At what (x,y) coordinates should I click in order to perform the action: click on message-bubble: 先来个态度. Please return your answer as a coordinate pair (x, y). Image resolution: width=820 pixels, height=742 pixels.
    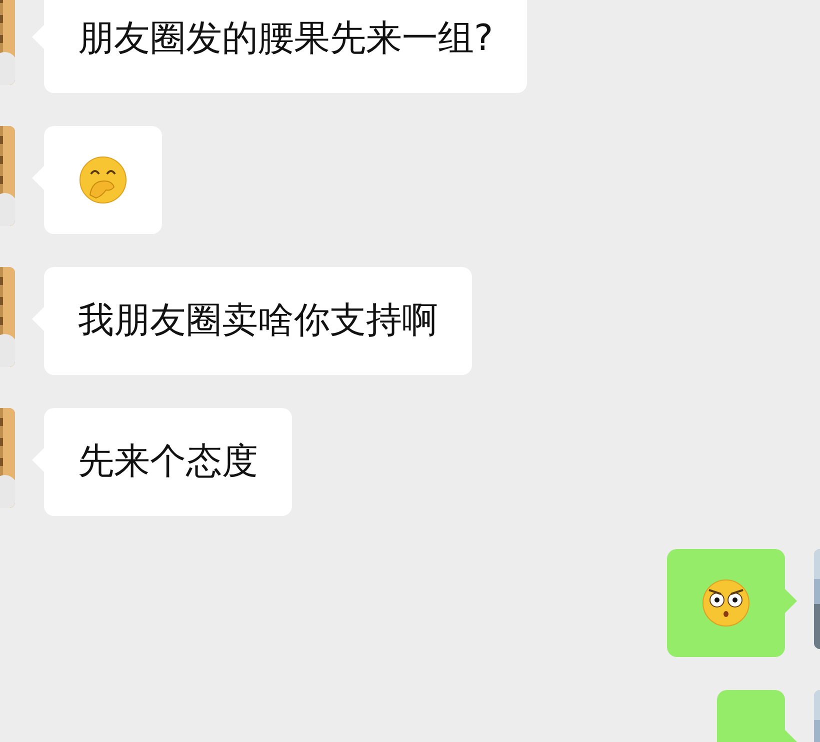
    Looking at the image, I should click on (168, 462).